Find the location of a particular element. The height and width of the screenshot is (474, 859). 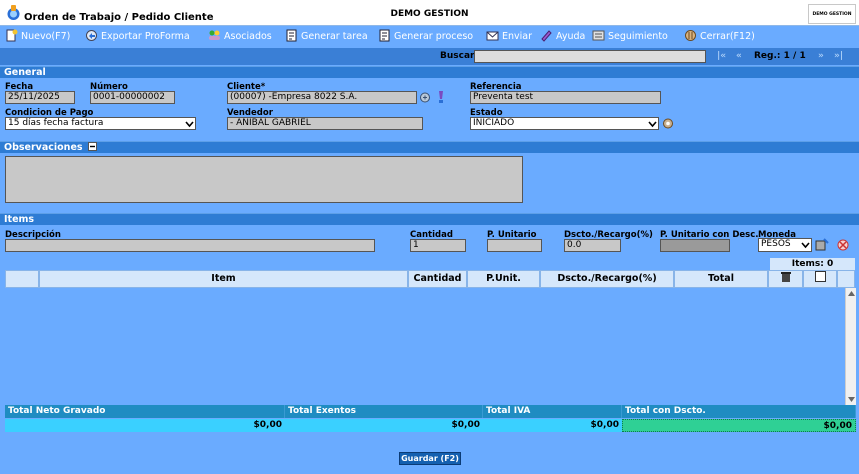

select-all-checkbox is located at coordinates (820, 276).